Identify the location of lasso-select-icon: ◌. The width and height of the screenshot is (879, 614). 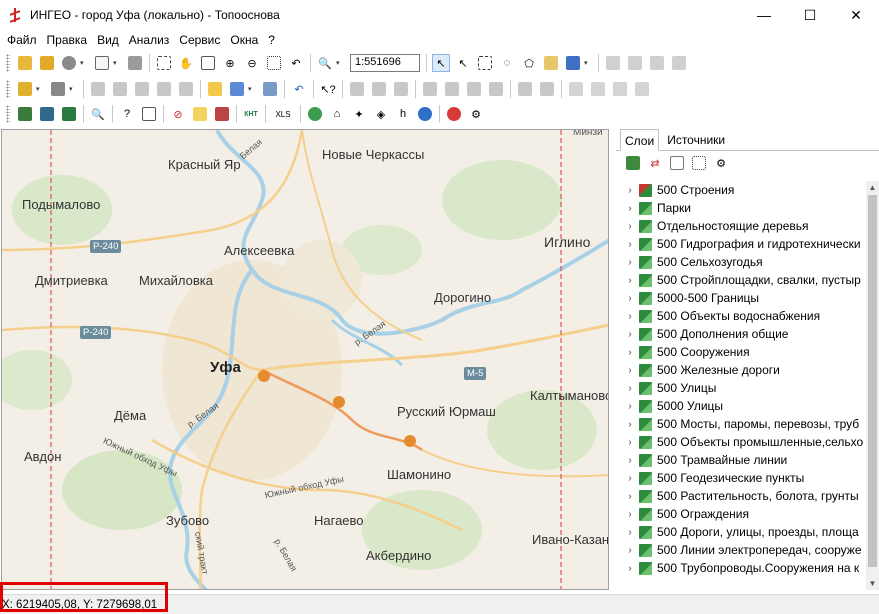
(507, 63).